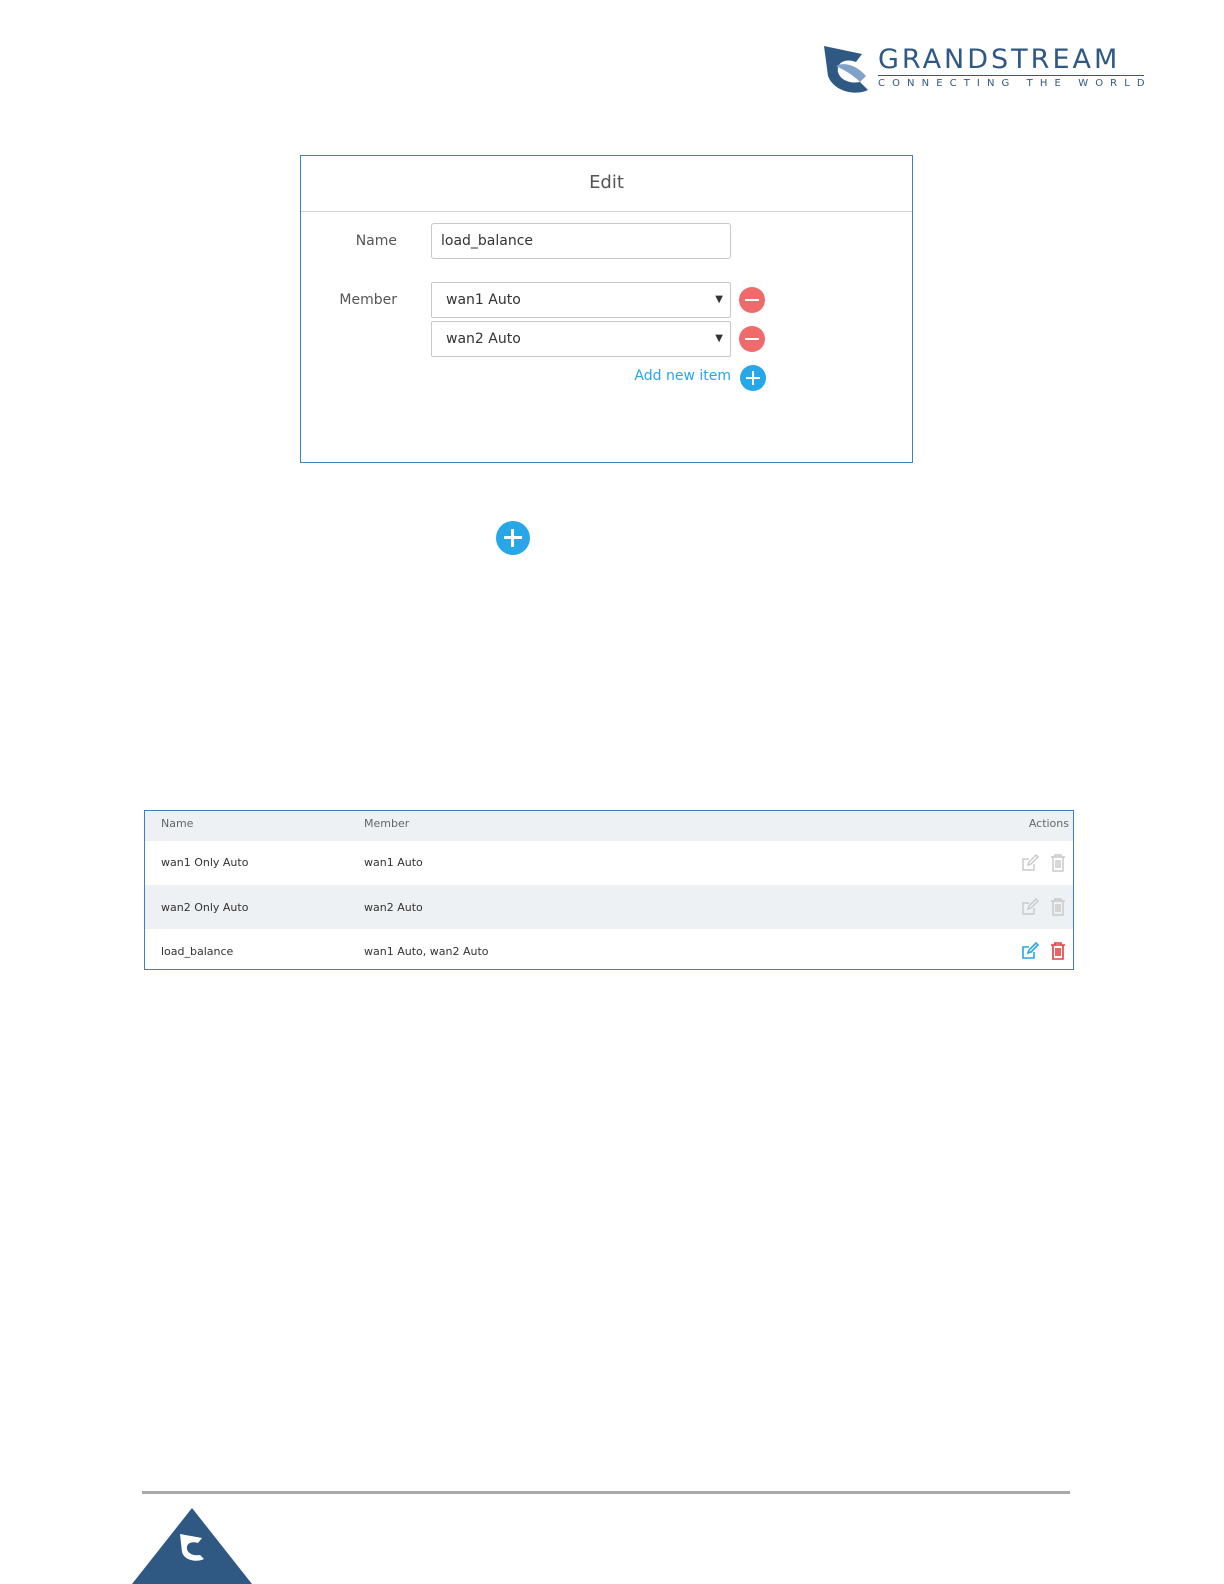 The height and width of the screenshot is (1584, 1224). Describe the element at coordinates (609, 907) in the screenshot. I see `table-row: wan2 Only Auto wan2 Auto` at that location.